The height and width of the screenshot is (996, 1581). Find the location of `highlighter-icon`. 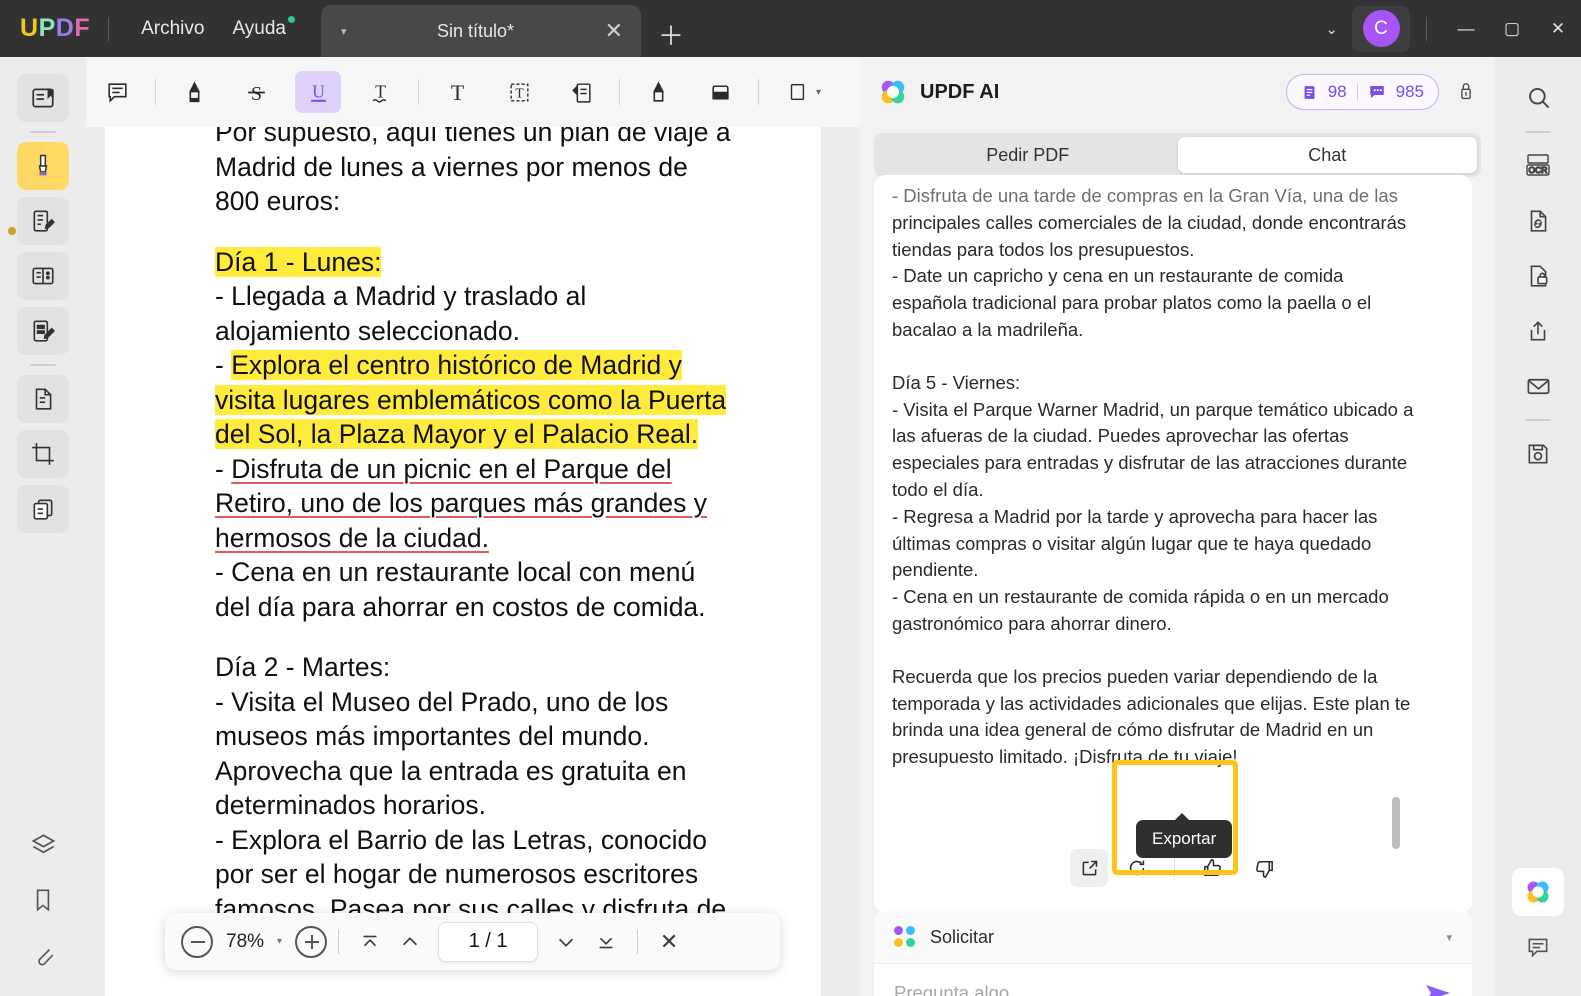

highlighter-icon is located at coordinates (43, 166).